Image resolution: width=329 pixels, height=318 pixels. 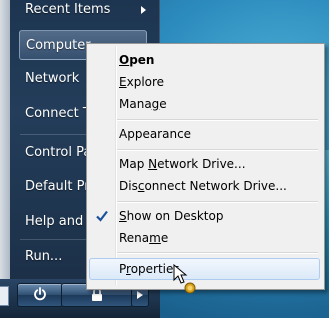 What do you see at coordinates (123, 82) in the screenshot?
I see `mnemonic-letter: E` at bounding box center [123, 82].